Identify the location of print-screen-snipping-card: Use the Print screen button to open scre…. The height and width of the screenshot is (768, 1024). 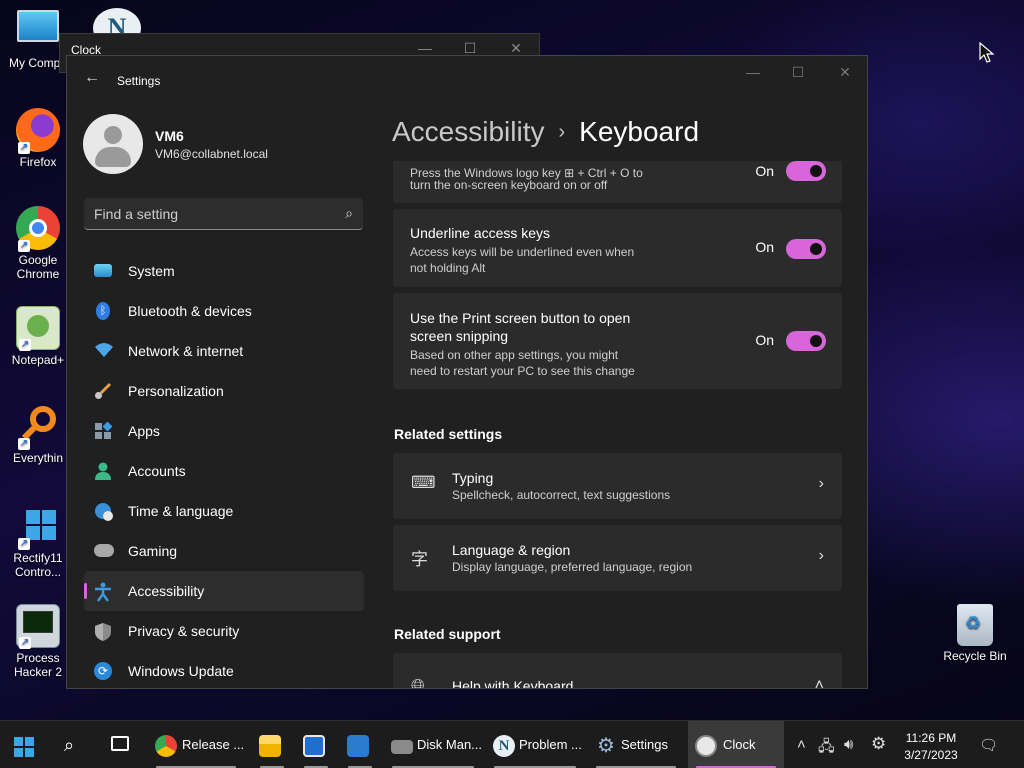
(617, 341).